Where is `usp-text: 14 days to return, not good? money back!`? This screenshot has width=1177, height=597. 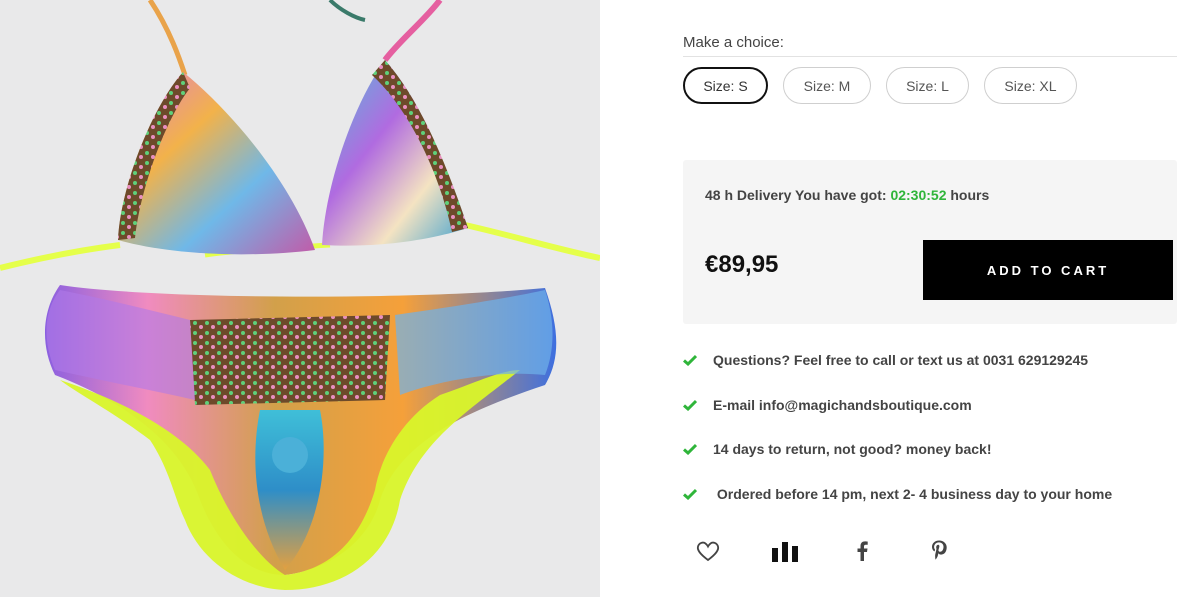
usp-text: 14 days to return, not good? money back! is located at coordinates (852, 449).